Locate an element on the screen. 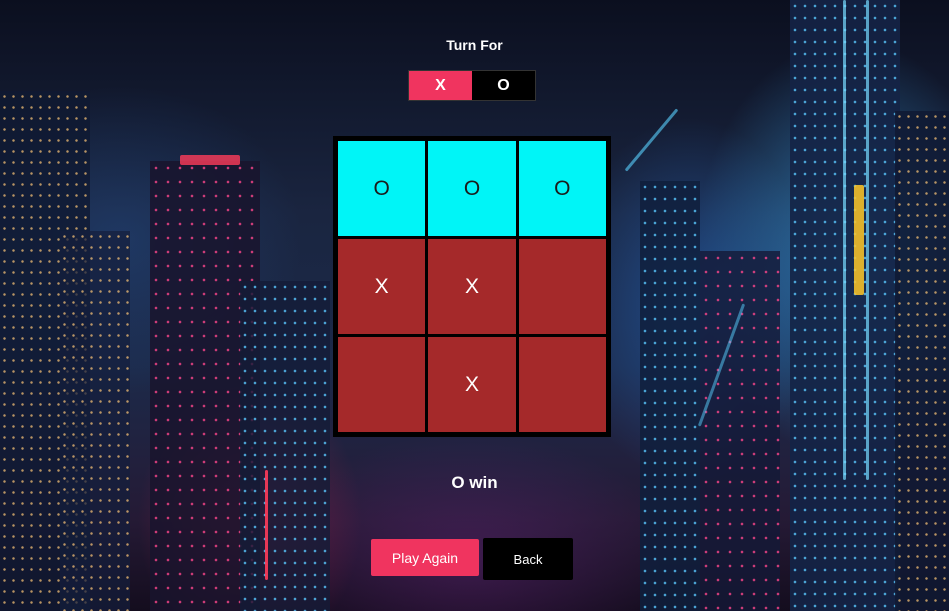  turn-player-x: X is located at coordinates (440, 85).